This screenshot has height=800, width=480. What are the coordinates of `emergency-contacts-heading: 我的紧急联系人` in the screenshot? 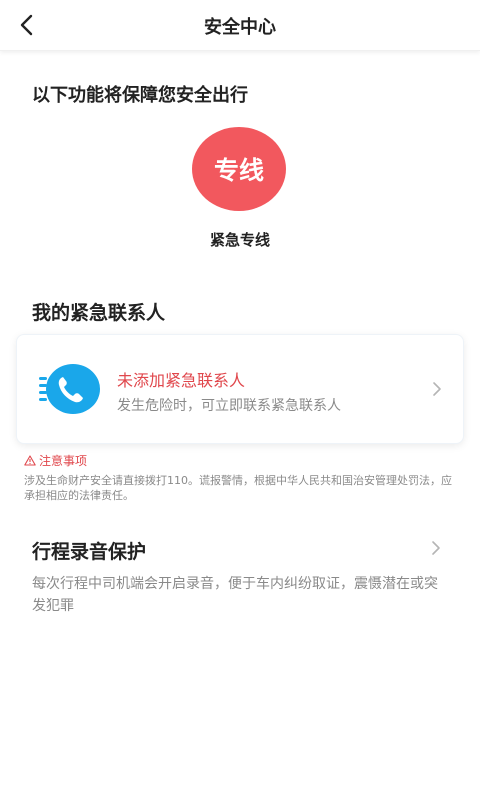 It's located at (99, 313).